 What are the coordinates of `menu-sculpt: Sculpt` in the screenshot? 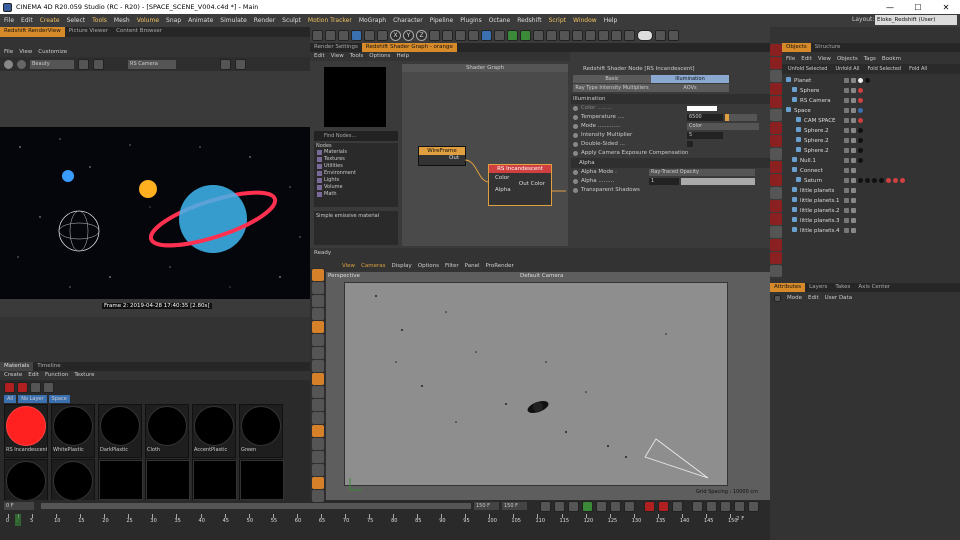 It's located at (291, 20).